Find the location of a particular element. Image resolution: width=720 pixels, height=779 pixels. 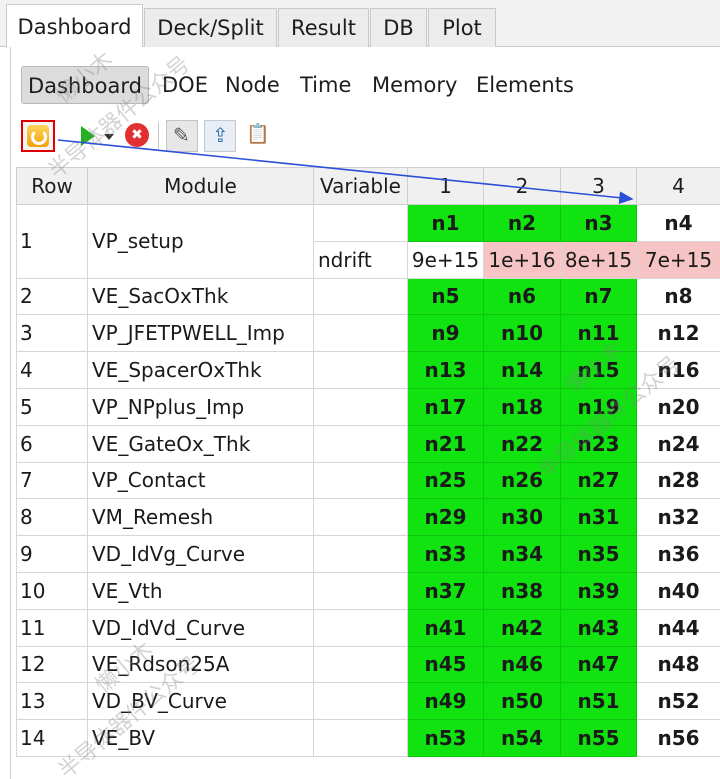

node-cell: n45 is located at coordinates (445, 664).